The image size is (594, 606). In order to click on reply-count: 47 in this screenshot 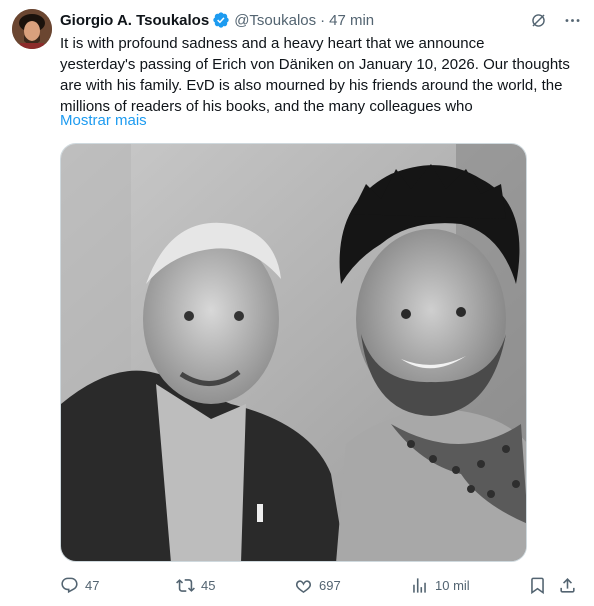, I will do `click(92, 585)`.